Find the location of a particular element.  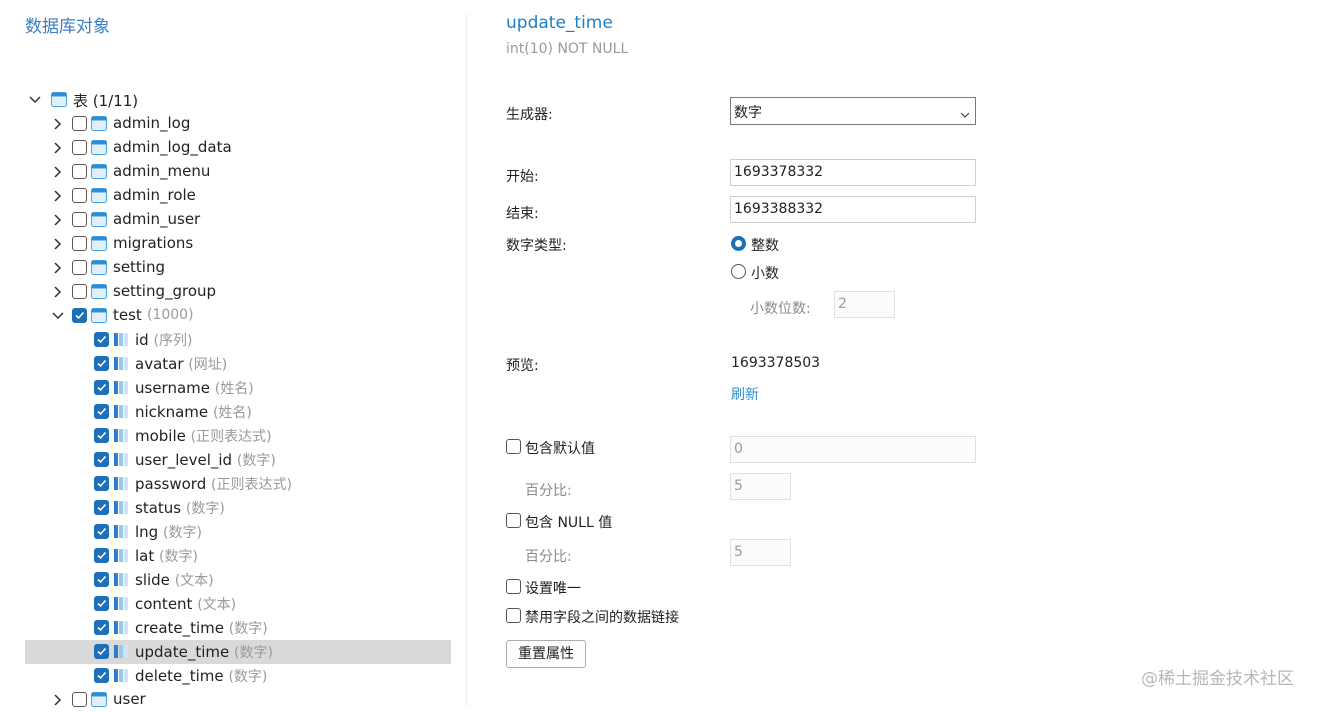

tree-node-column: slide (文本) is located at coordinates (238, 580).